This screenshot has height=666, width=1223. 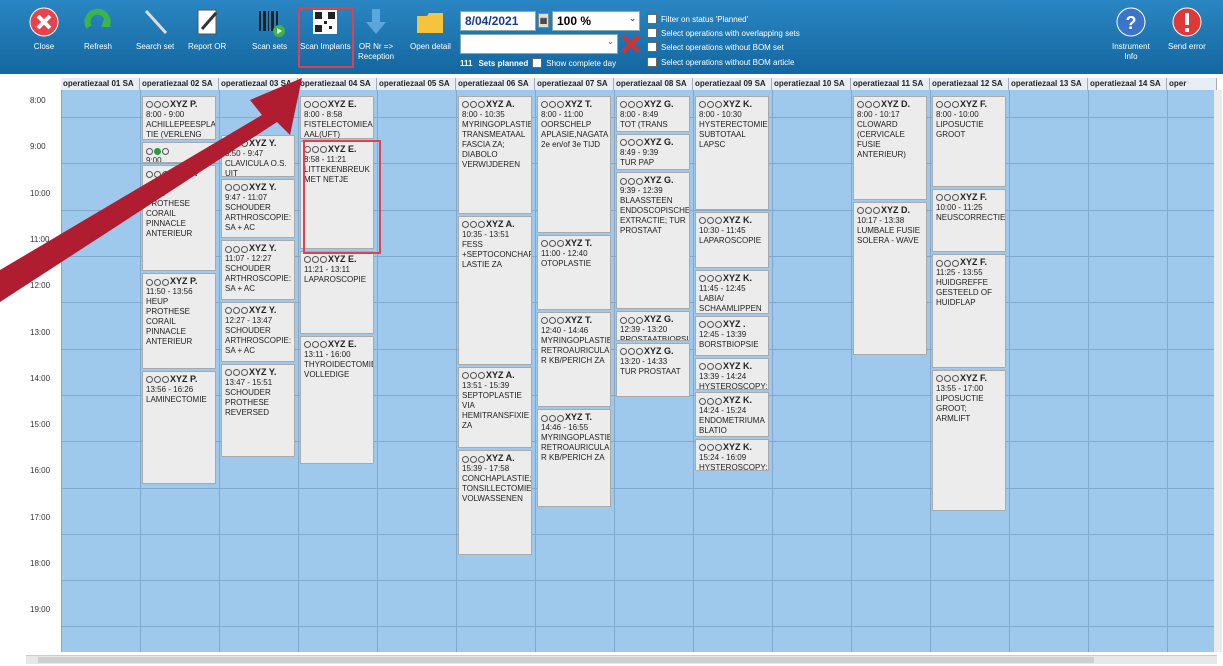 I want to click on appointment-card: XYZ F. 8:00 - 10:00 LIPOSUCTIE GROOT, so click(x=969, y=141).